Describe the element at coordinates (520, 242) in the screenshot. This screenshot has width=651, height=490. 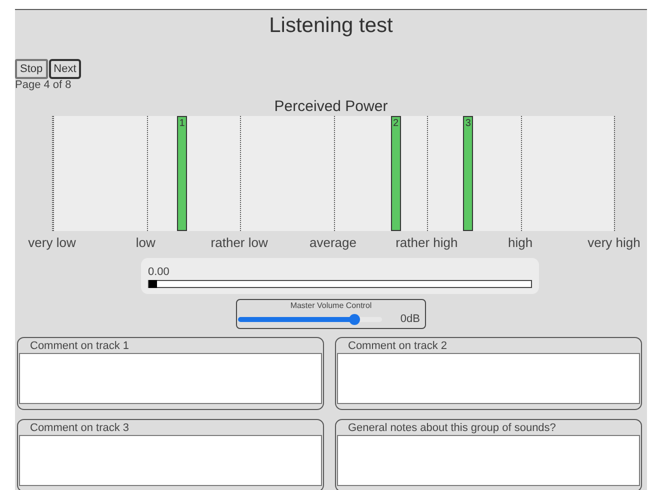
I see `scale-label: high` at that location.